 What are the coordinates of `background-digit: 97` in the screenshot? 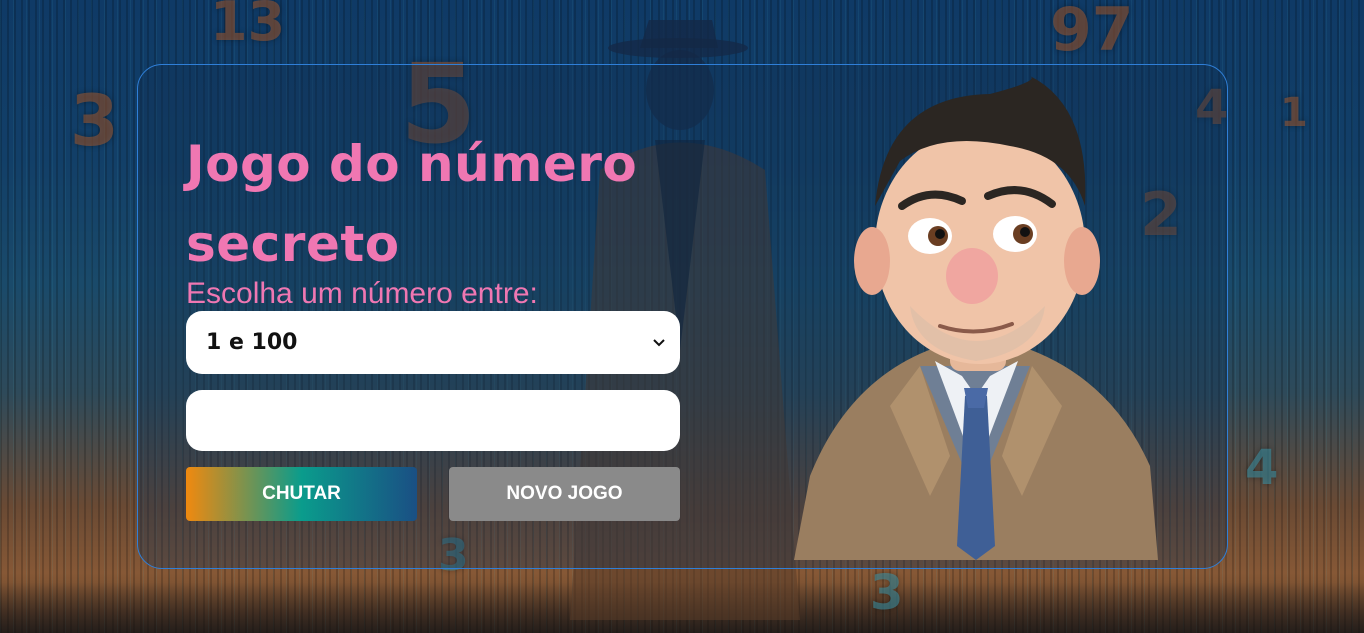 It's located at (1092, 32).